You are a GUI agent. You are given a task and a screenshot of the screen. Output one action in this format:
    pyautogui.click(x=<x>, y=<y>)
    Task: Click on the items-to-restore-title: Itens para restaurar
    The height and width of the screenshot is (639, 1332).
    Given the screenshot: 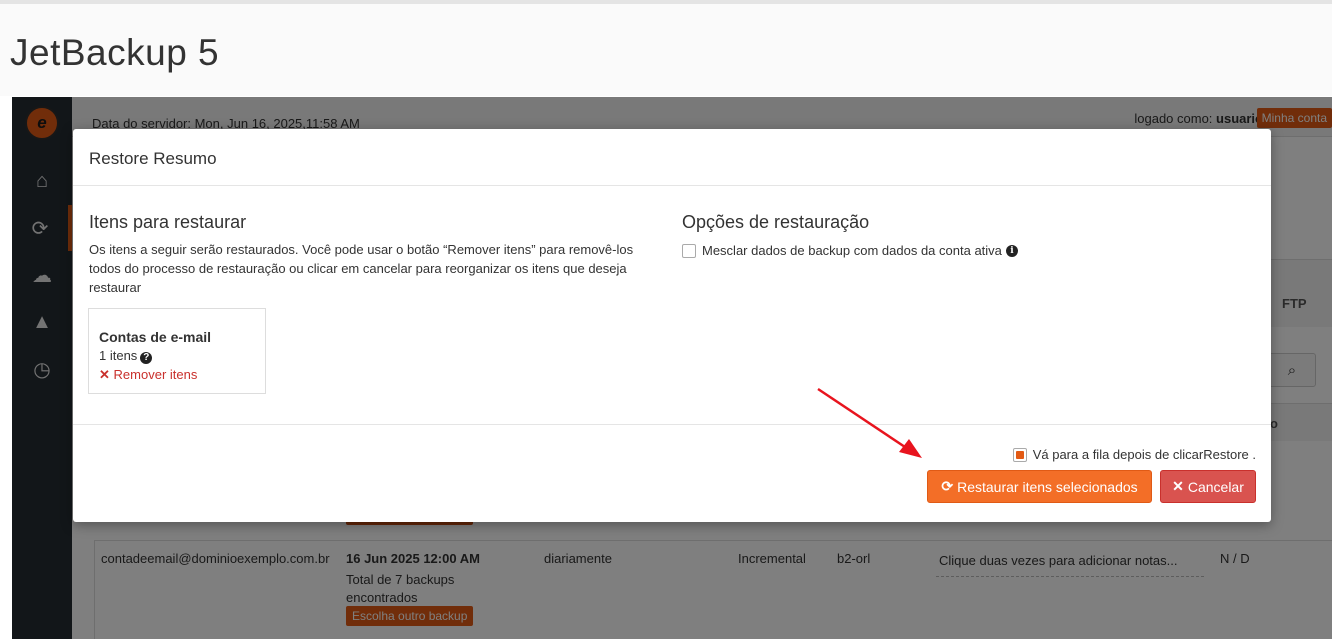 What is the action you would take?
    pyautogui.click(x=168, y=222)
    